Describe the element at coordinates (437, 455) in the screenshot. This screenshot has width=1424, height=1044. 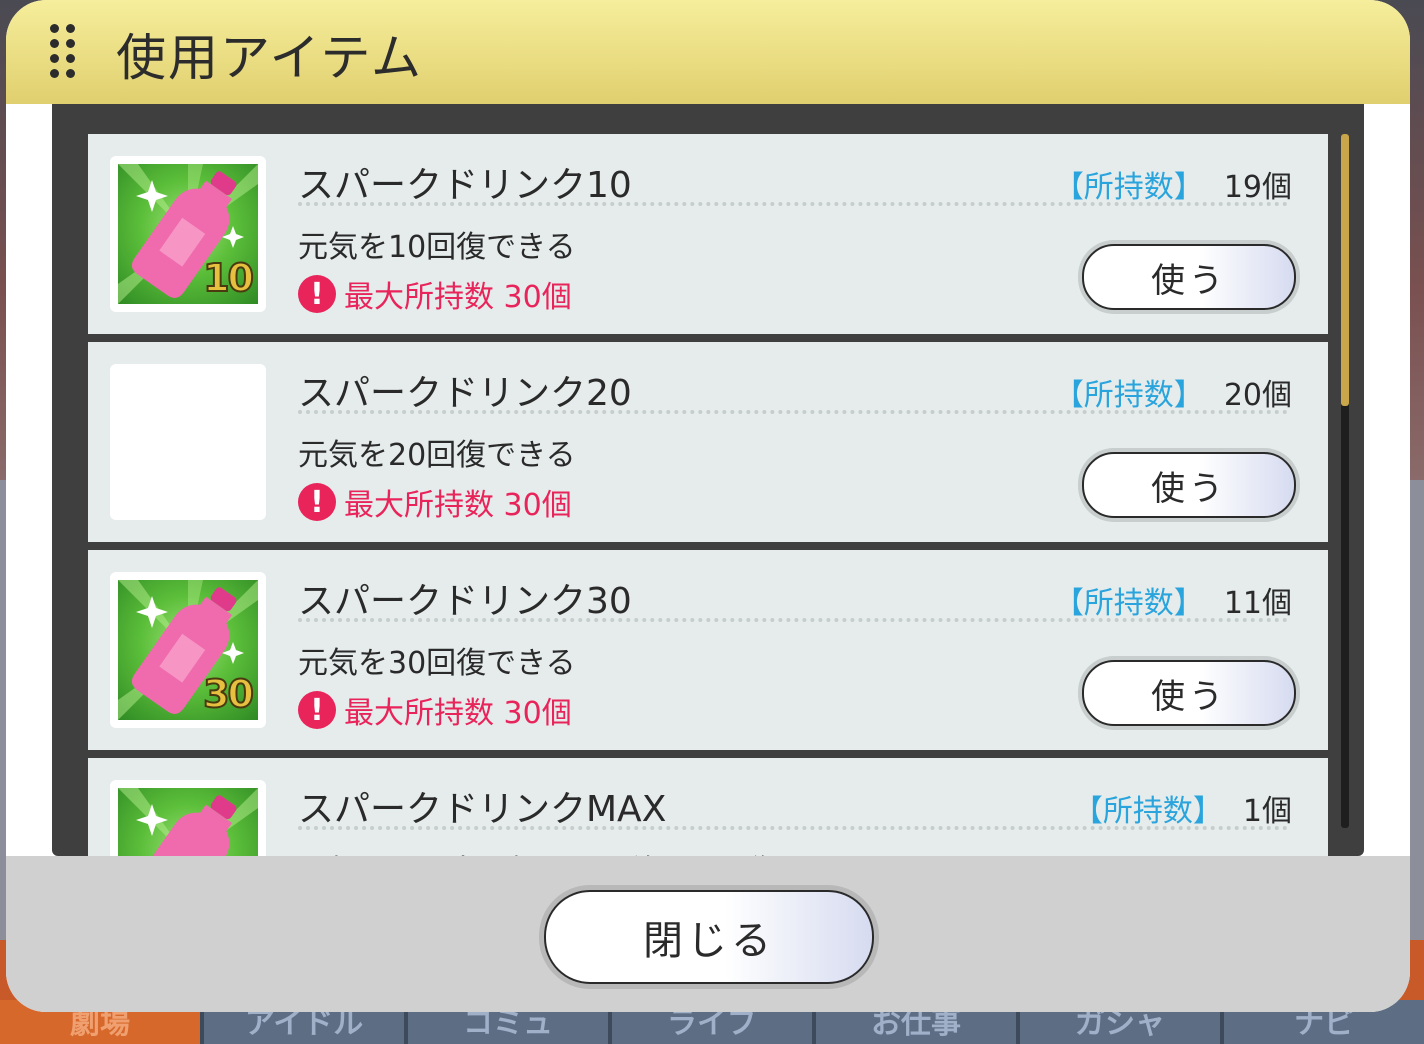
I see `item-description: 元気を20回復できる` at that location.